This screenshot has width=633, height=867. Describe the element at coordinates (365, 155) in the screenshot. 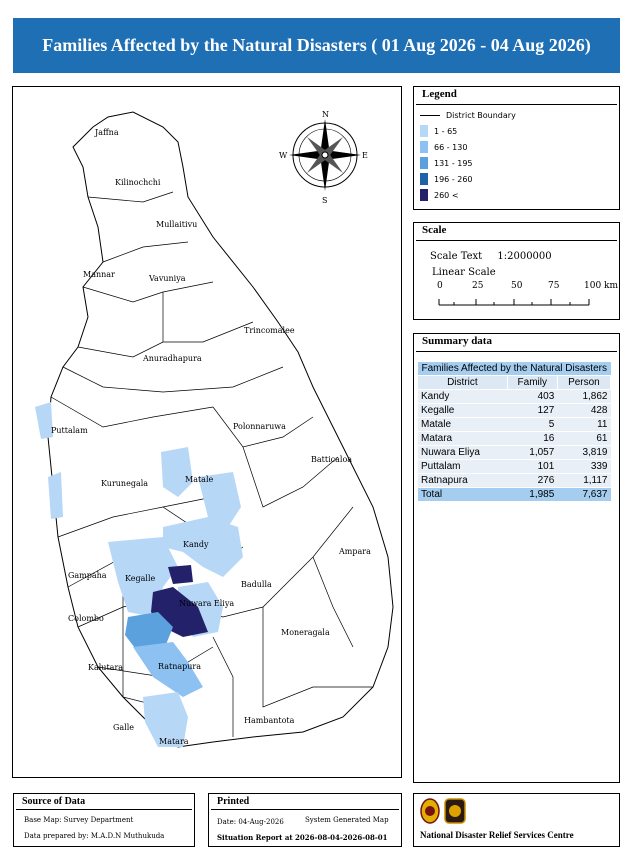

I see `compass-e: E` at that location.